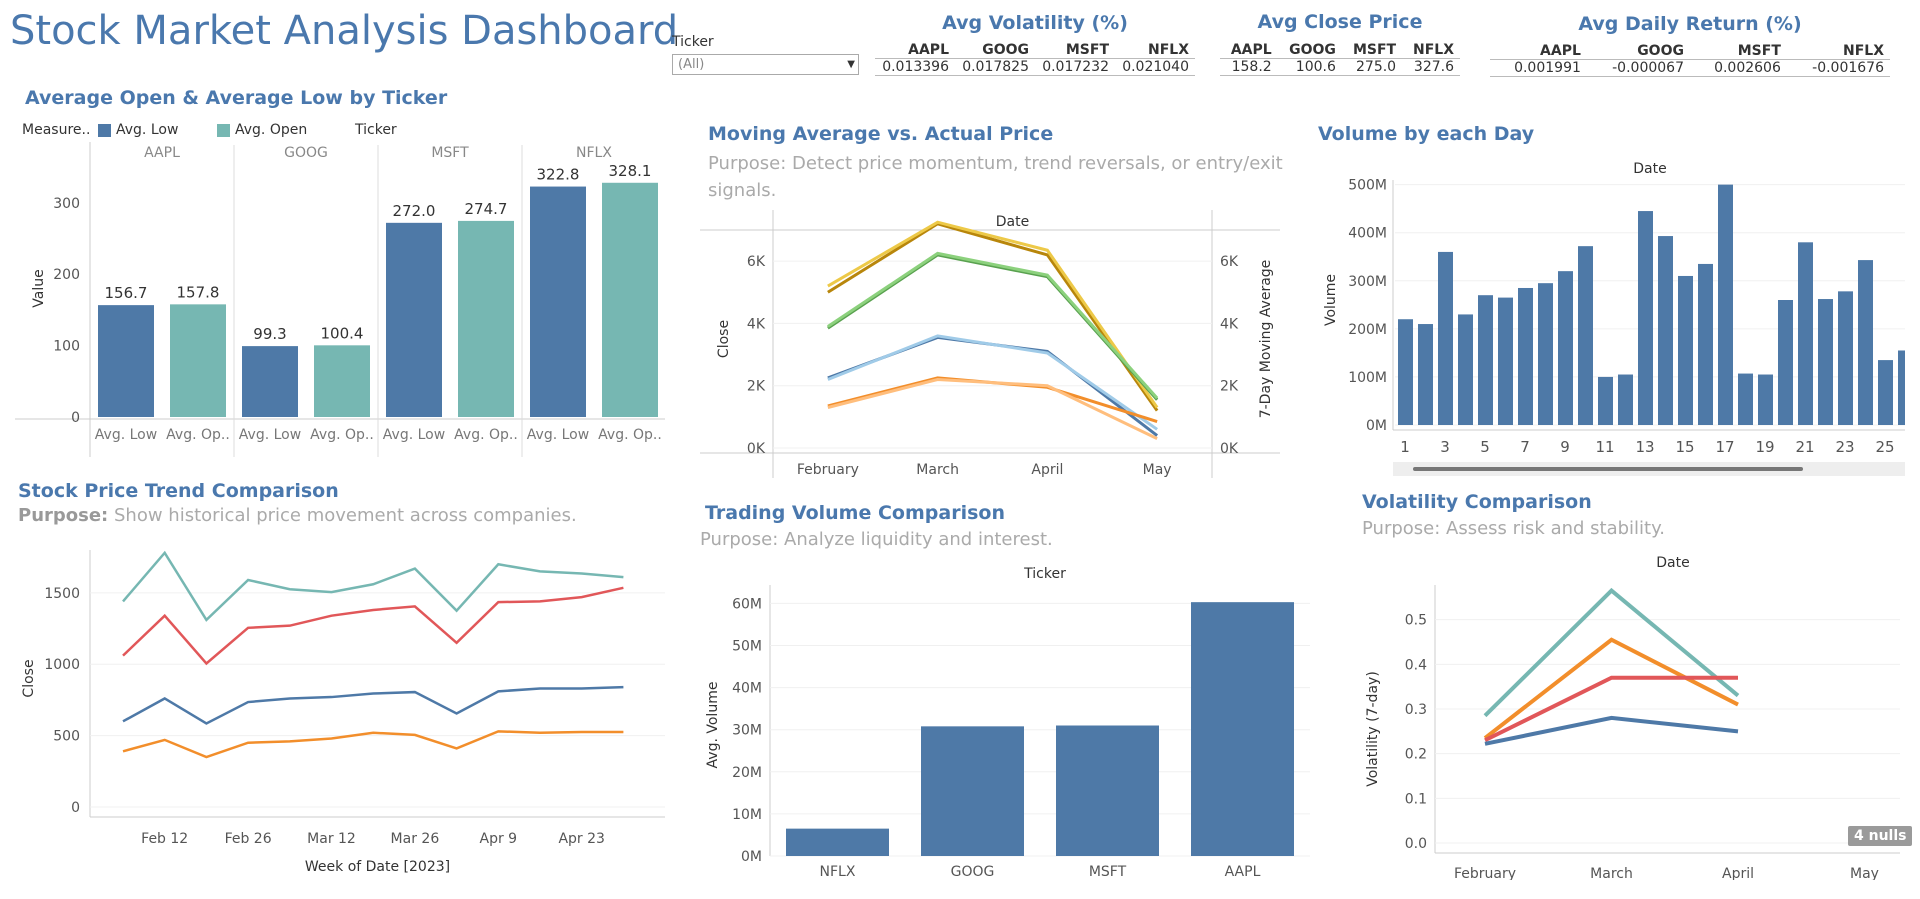 Image resolution: width=1920 pixels, height=899 pixels. I want to click on kpi-value: 158.2, so click(1249, 67).